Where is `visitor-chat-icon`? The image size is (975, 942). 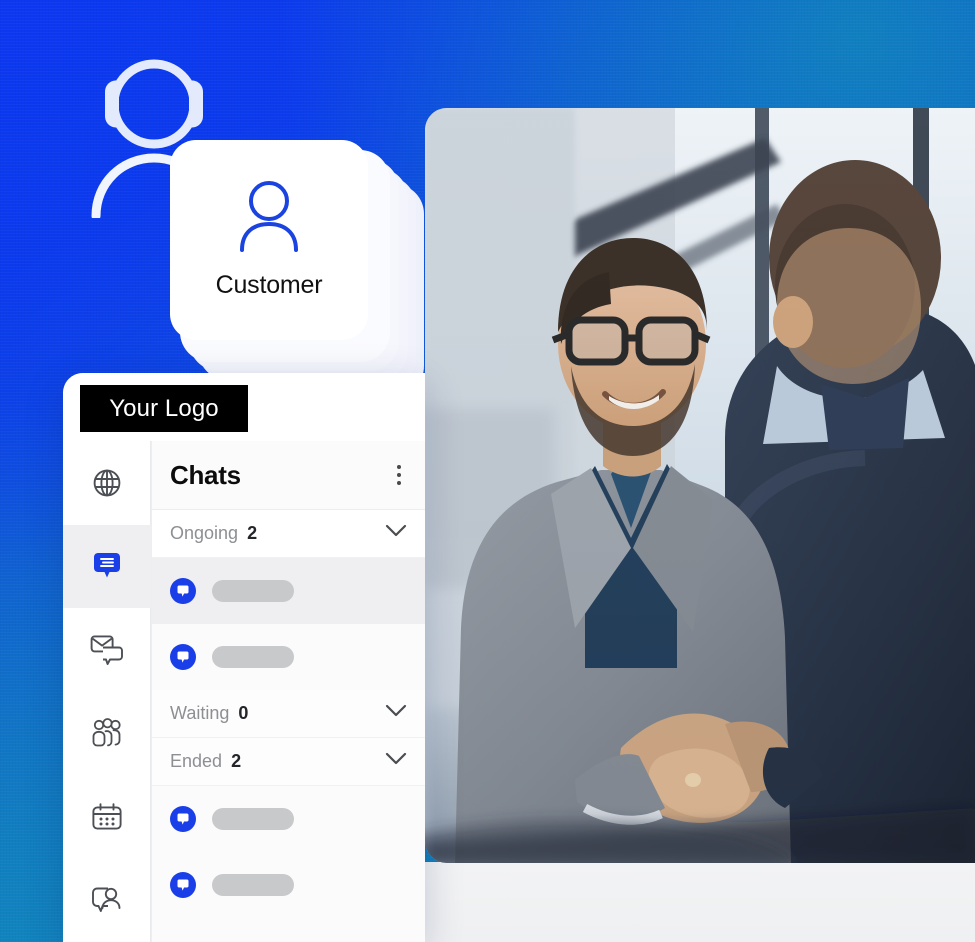 visitor-chat-icon is located at coordinates (107, 900).